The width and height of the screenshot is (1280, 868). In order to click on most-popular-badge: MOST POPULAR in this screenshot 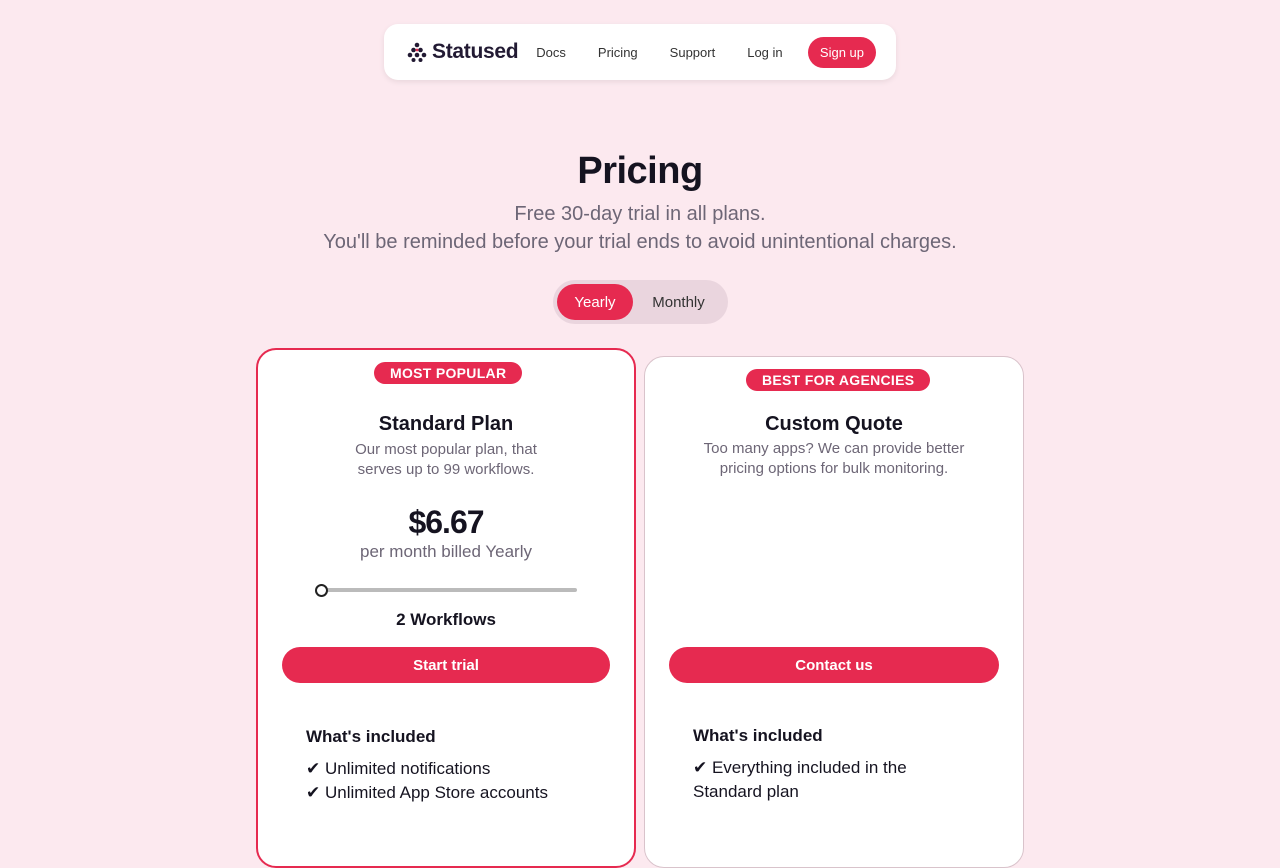, I will do `click(448, 373)`.